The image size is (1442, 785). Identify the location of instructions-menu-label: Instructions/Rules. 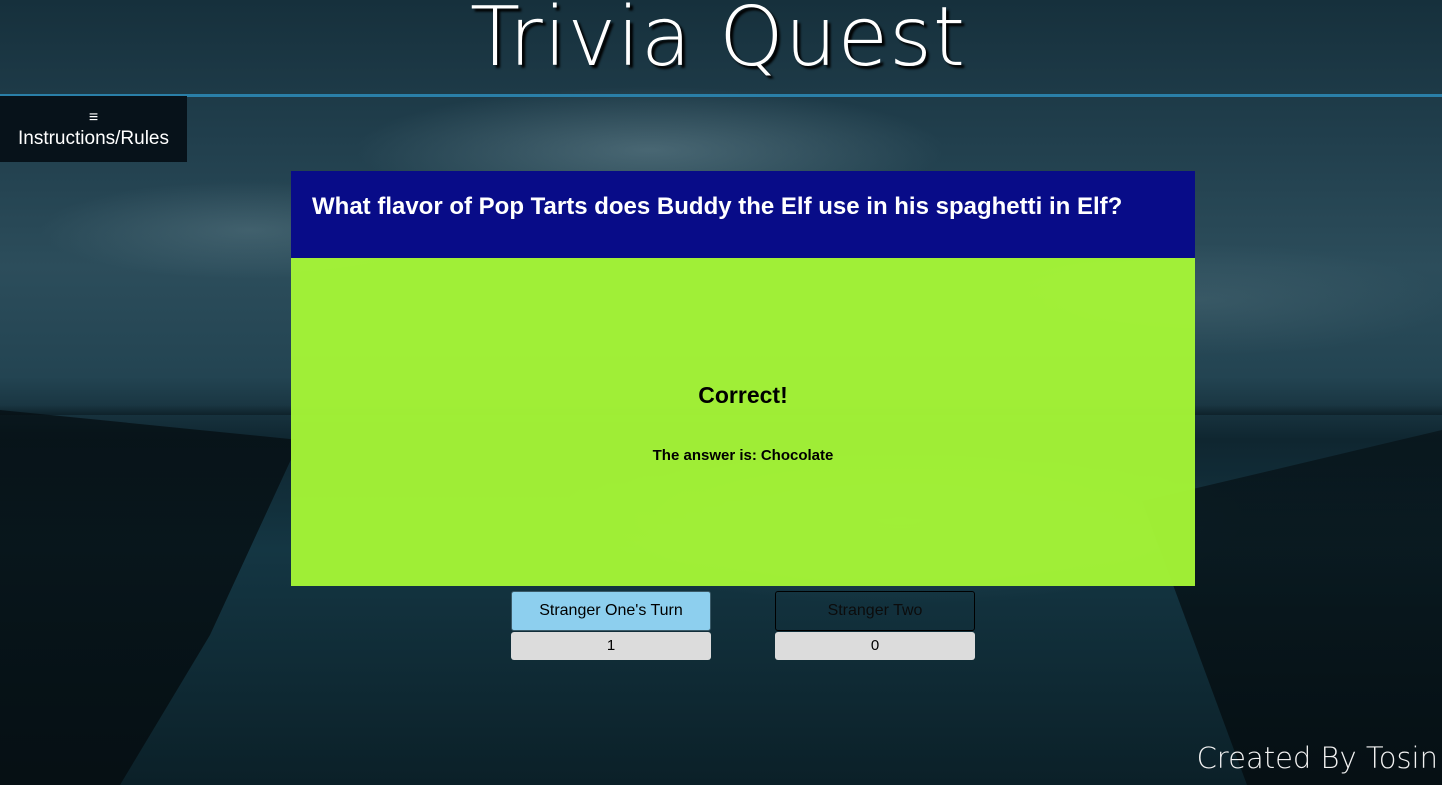
(93, 138).